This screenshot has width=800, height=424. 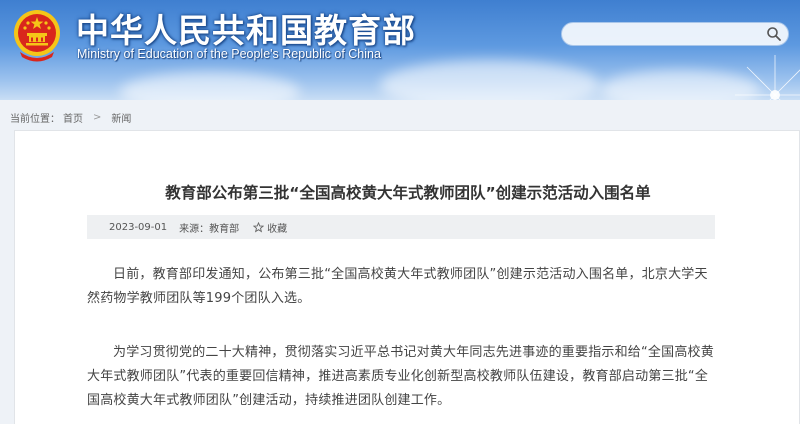 I want to click on national-emblem-icon, so click(x=37, y=35).